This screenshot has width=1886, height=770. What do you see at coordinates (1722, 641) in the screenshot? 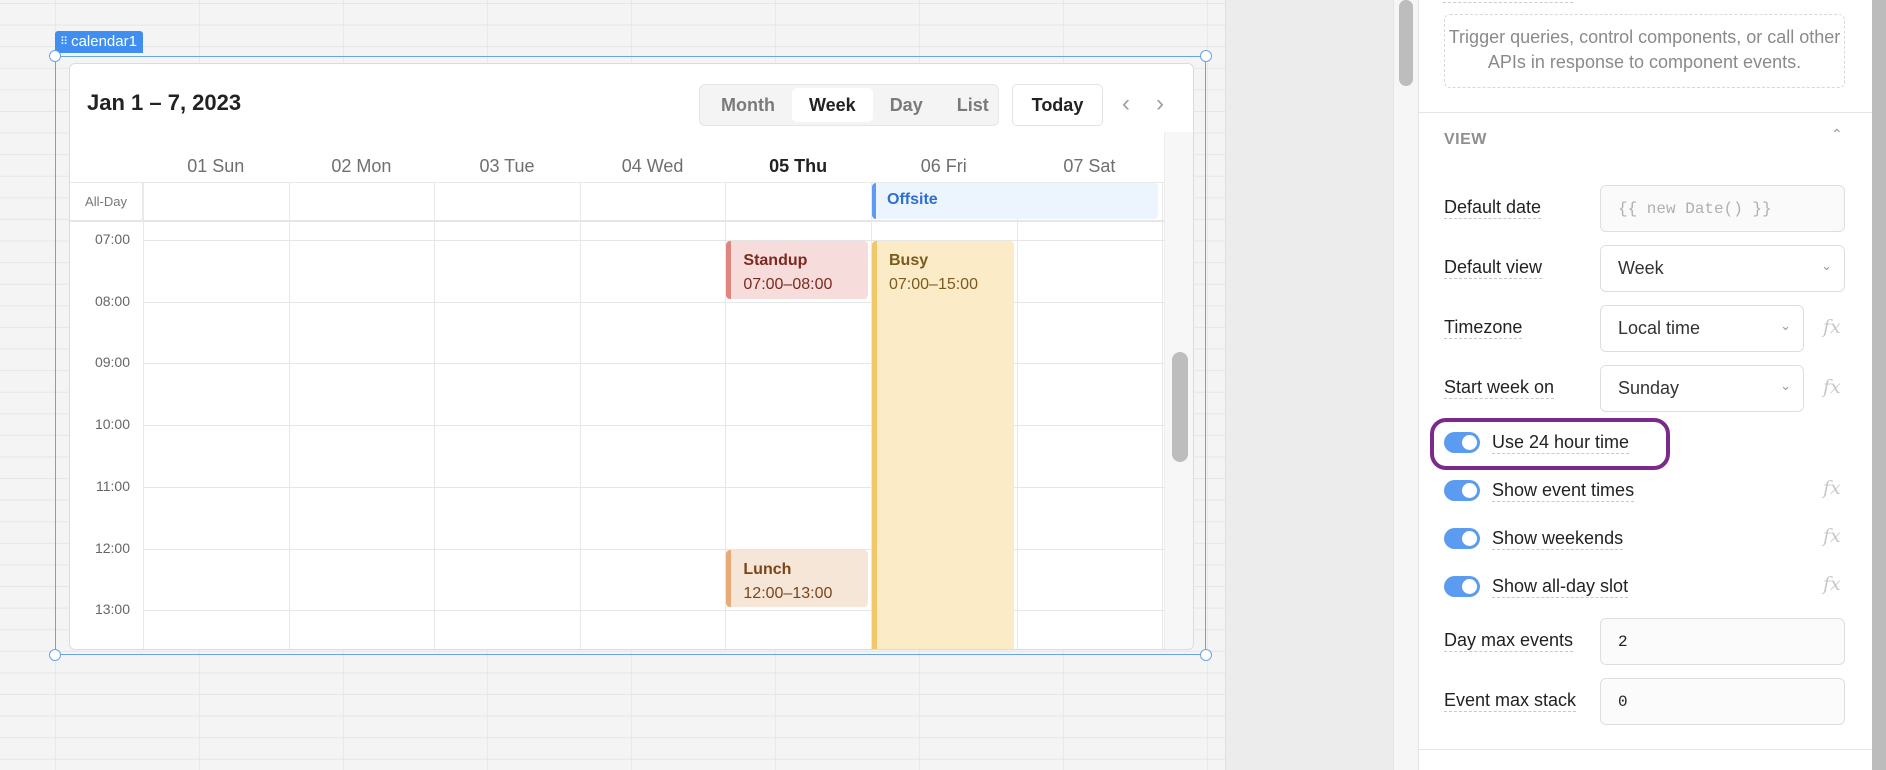
I see `day-max-events-input: 2` at bounding box center [1722, 641].